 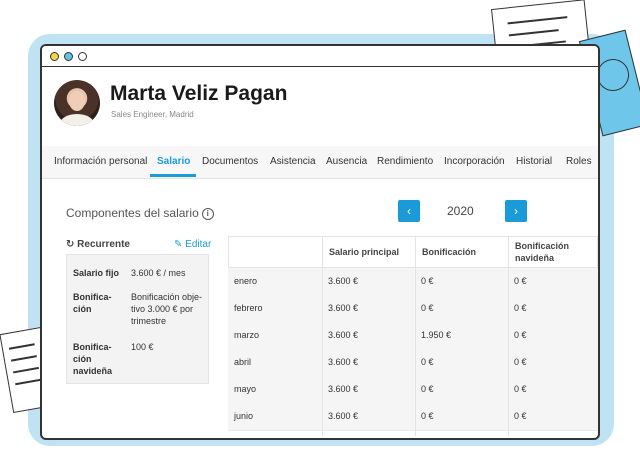 I want to click on tab-asistencia: Asistencia, so click(x=293, y=161).